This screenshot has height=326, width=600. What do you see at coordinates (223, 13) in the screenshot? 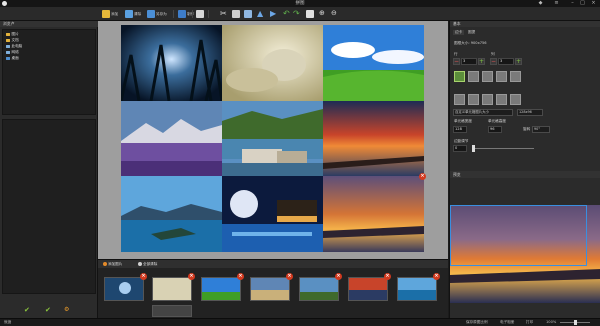
I see `cut-icon: ✂` at bounding box center [223, 13].